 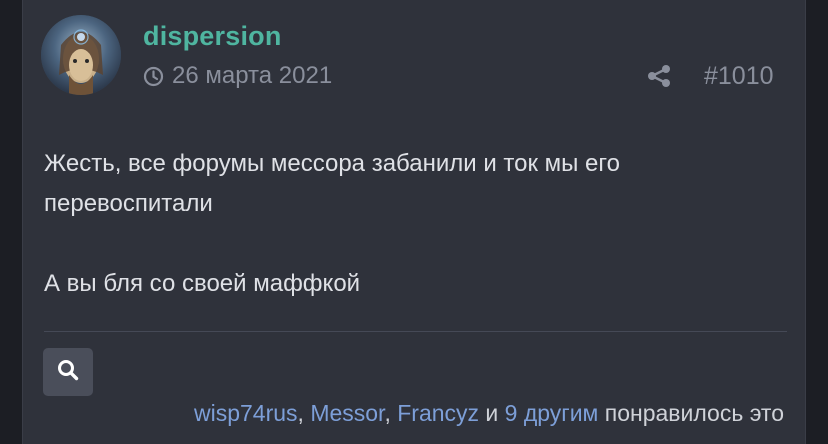 What do you see at coordinates (246, 413) in the screenshot?
I see `reaction-user-link: wisp74rus` at bounding box center [246, 413].